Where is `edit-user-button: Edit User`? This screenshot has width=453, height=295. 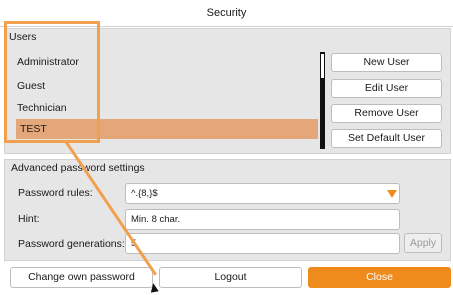
edit-user-button: Edit User is located at coordinates (386, 88).